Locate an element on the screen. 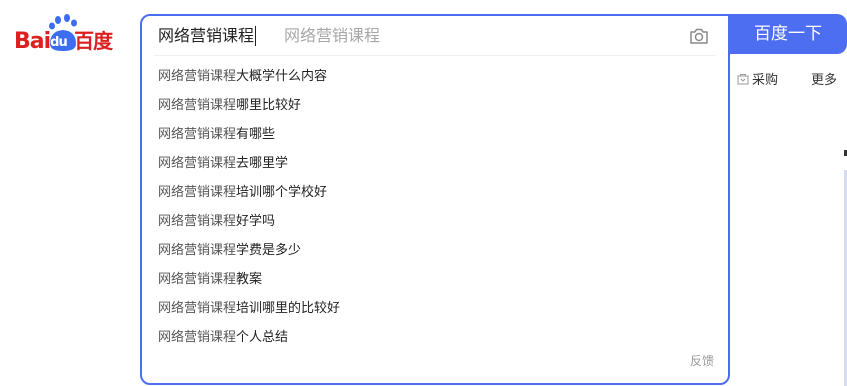 The height and width of the screenshot is (386, 847). search-placeholder: 网络营销课程 is located at coordinates (332, 35).